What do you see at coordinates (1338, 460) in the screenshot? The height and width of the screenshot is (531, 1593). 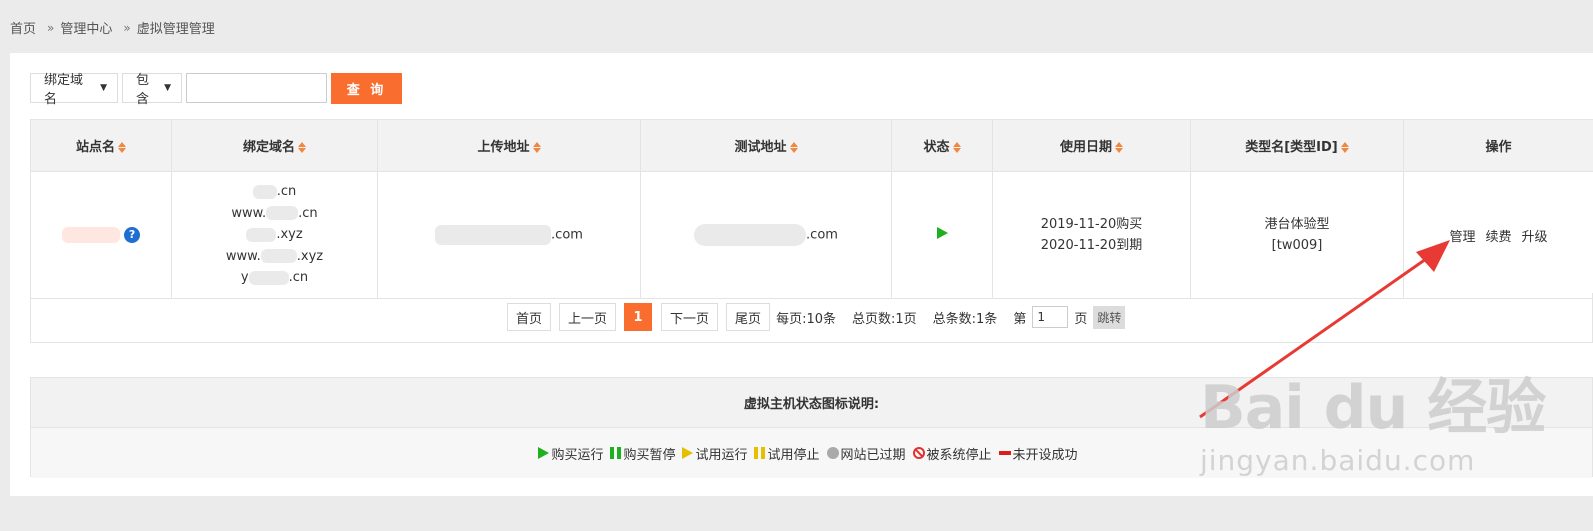 I see `watermark-url: jingyan.baidu.com` at bounding box center [1338, 460].